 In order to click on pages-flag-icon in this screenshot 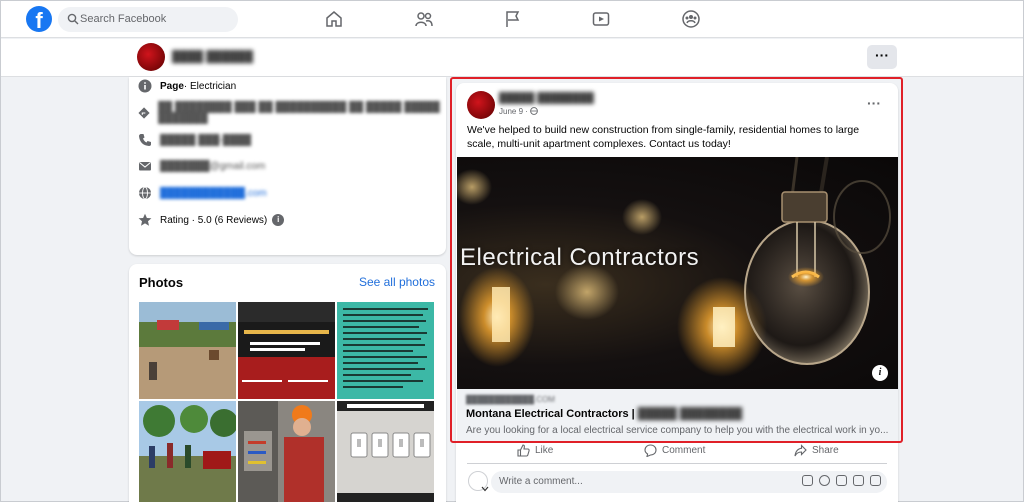, I will do `click(513, 19)`.